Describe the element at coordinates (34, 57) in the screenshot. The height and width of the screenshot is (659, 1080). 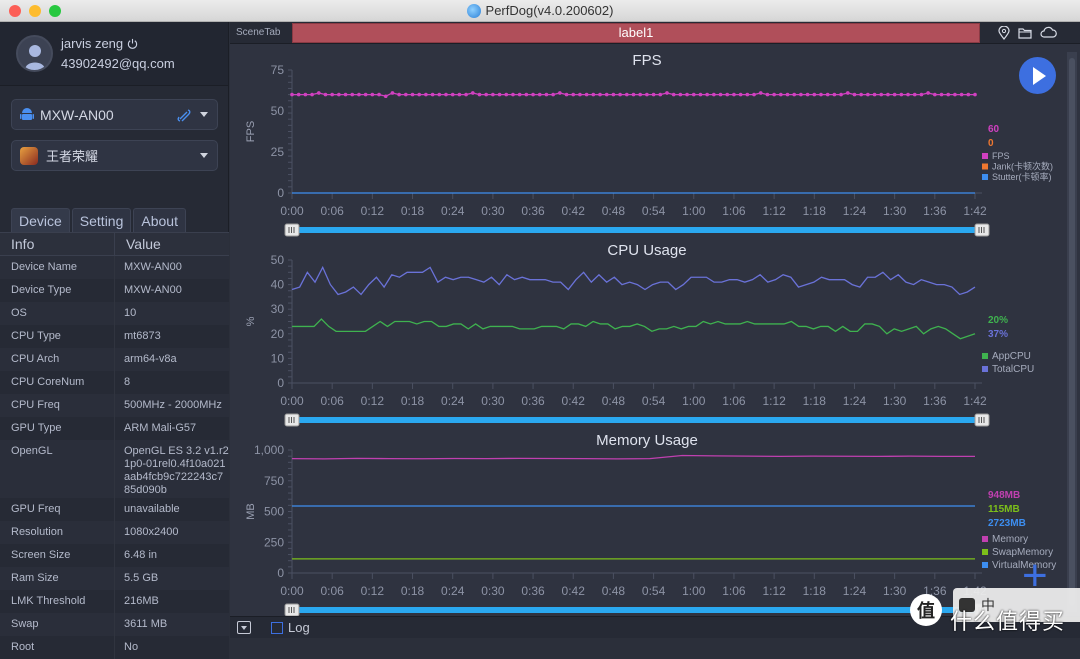
I see `user-silhouette-icon` at that location.